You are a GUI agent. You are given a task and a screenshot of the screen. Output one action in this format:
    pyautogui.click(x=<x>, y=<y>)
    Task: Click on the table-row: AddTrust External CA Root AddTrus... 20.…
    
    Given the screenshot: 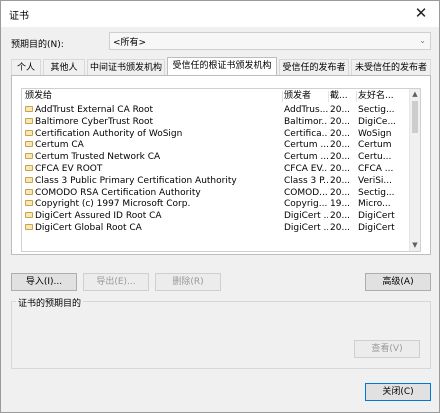 What is the action you would take?
    pyautogui.click(x=216, y=111)
    